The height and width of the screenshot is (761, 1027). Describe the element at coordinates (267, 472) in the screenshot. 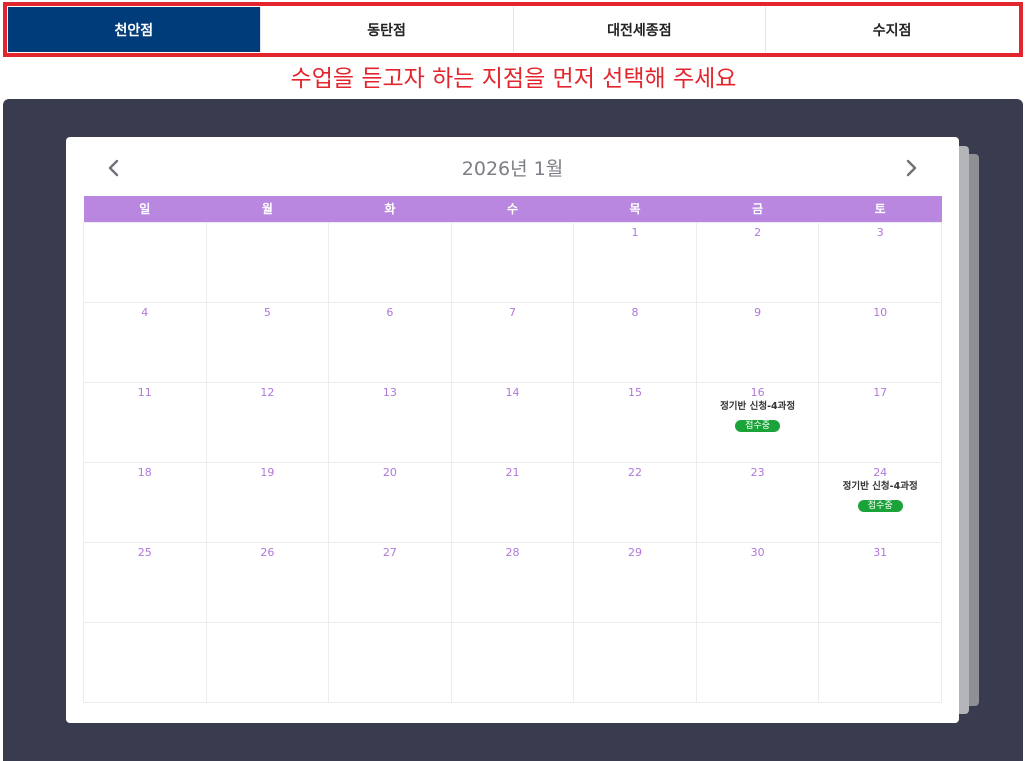

I see `day-number: 19` at that location.